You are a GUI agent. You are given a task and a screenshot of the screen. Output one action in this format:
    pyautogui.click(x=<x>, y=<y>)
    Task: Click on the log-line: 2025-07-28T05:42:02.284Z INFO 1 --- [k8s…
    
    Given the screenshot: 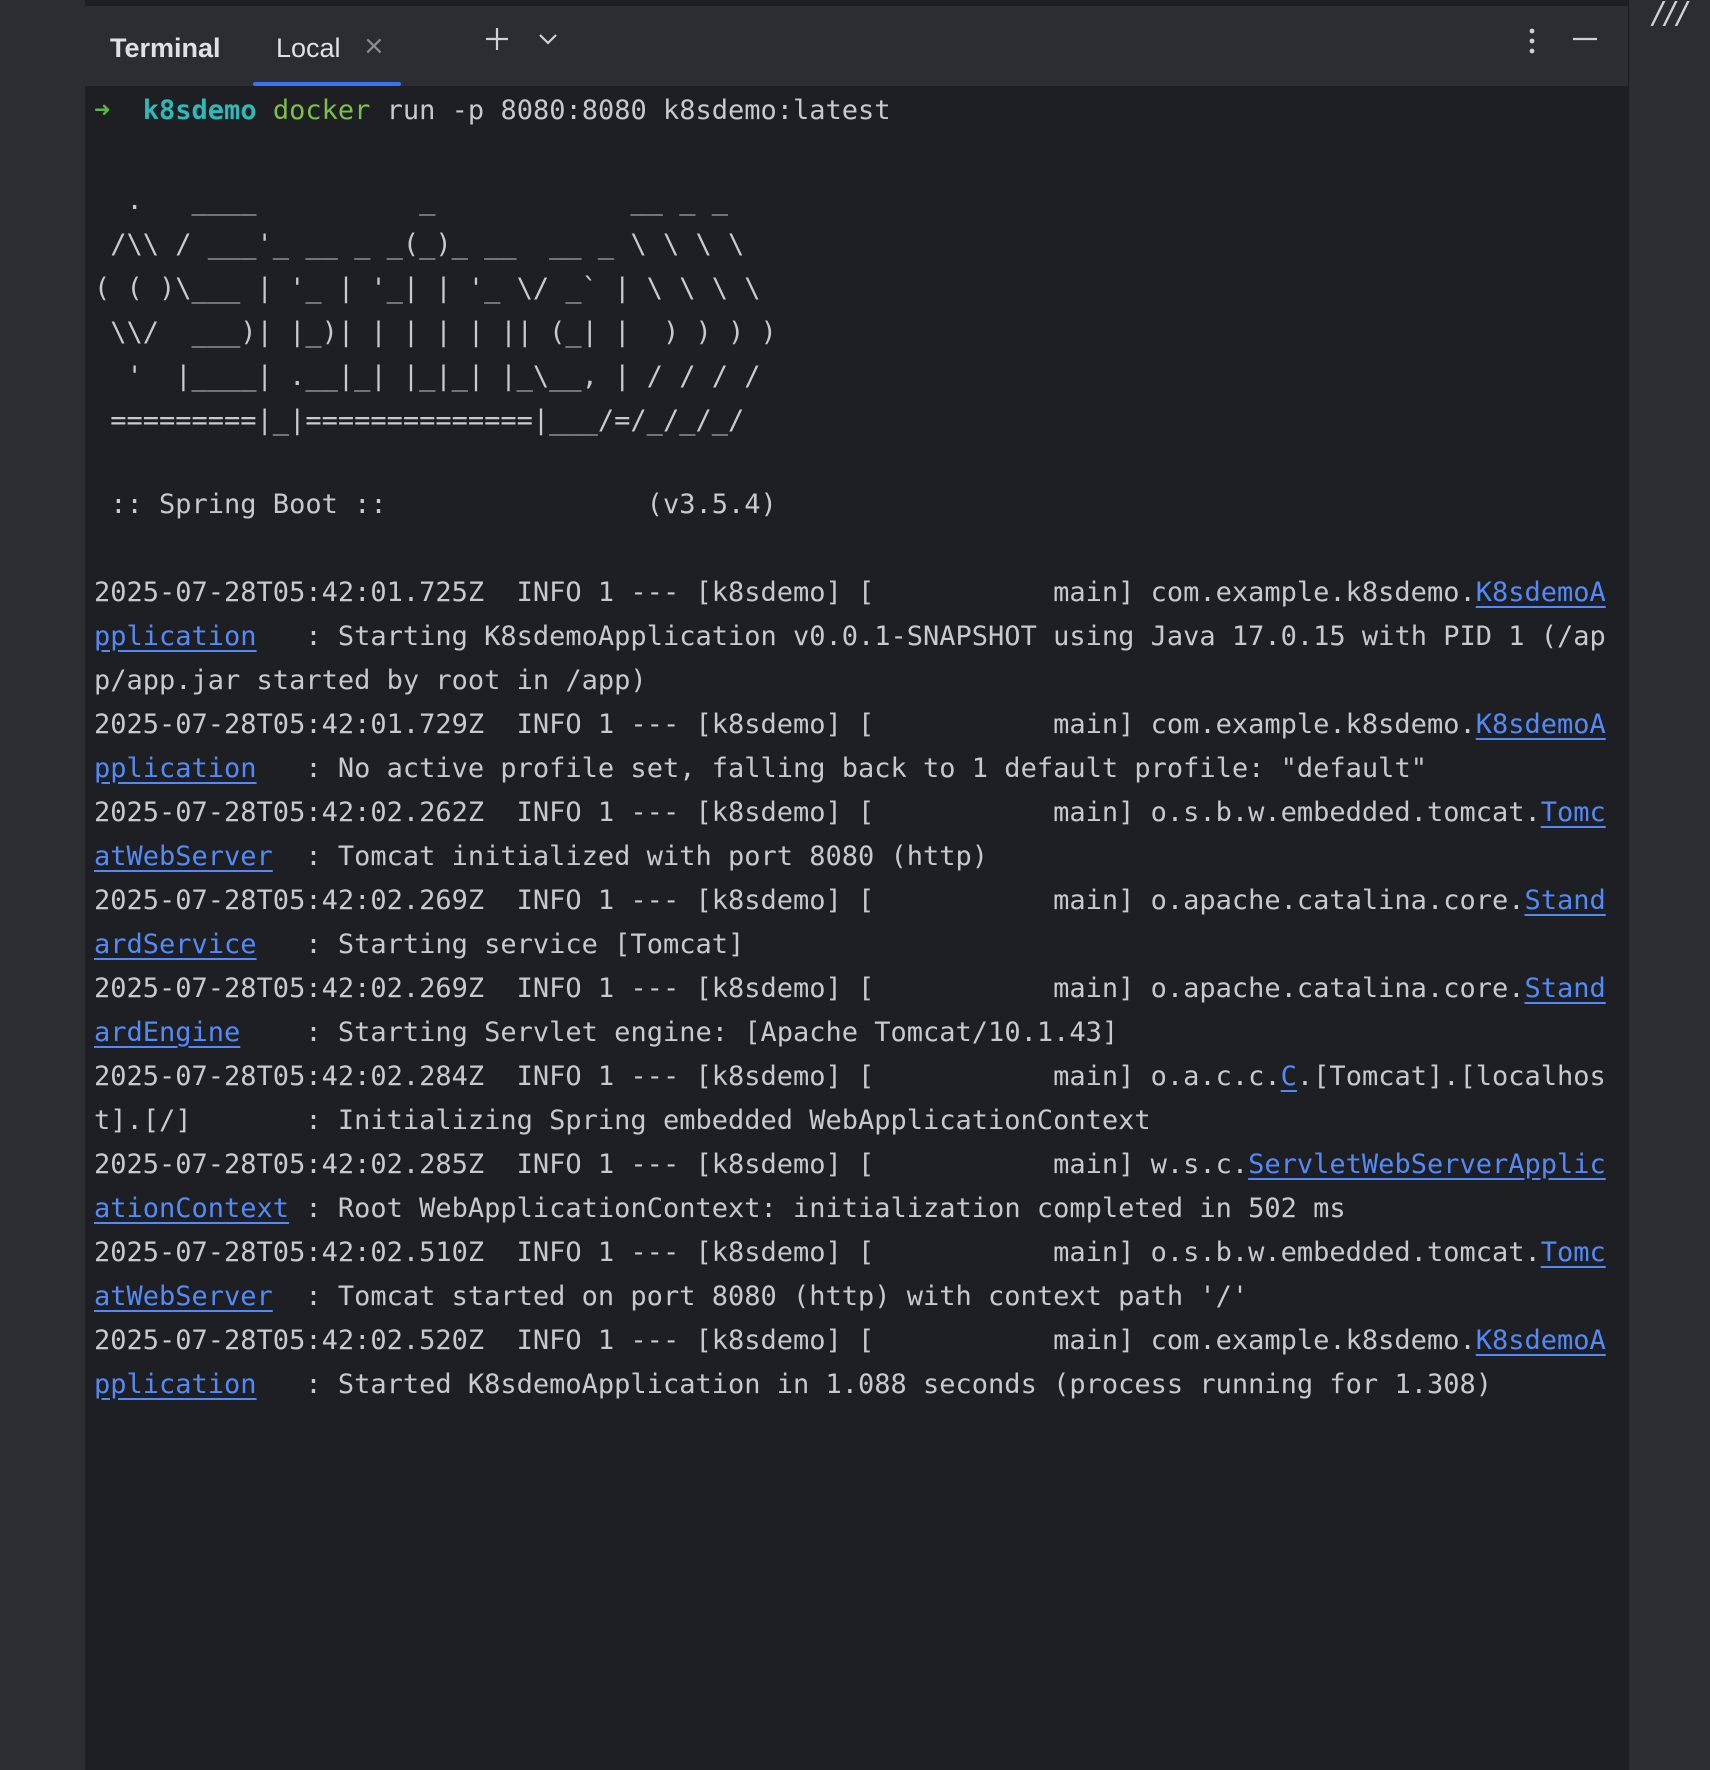 What is the action you would take?
    pyautogui.click(x=854, y=1099)
    